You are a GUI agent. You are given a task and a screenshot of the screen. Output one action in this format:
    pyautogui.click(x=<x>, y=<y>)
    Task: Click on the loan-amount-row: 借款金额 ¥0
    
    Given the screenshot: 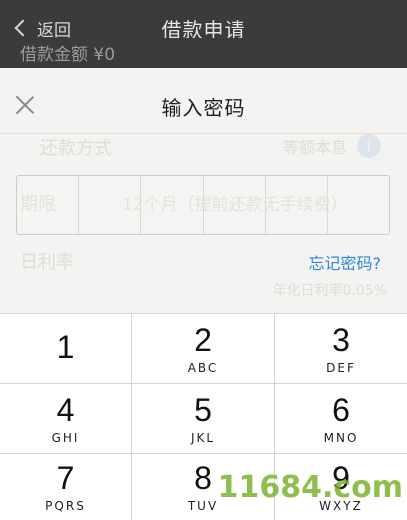 What is the action you would take?
    pyautogui.click(x=203, y=53)
    